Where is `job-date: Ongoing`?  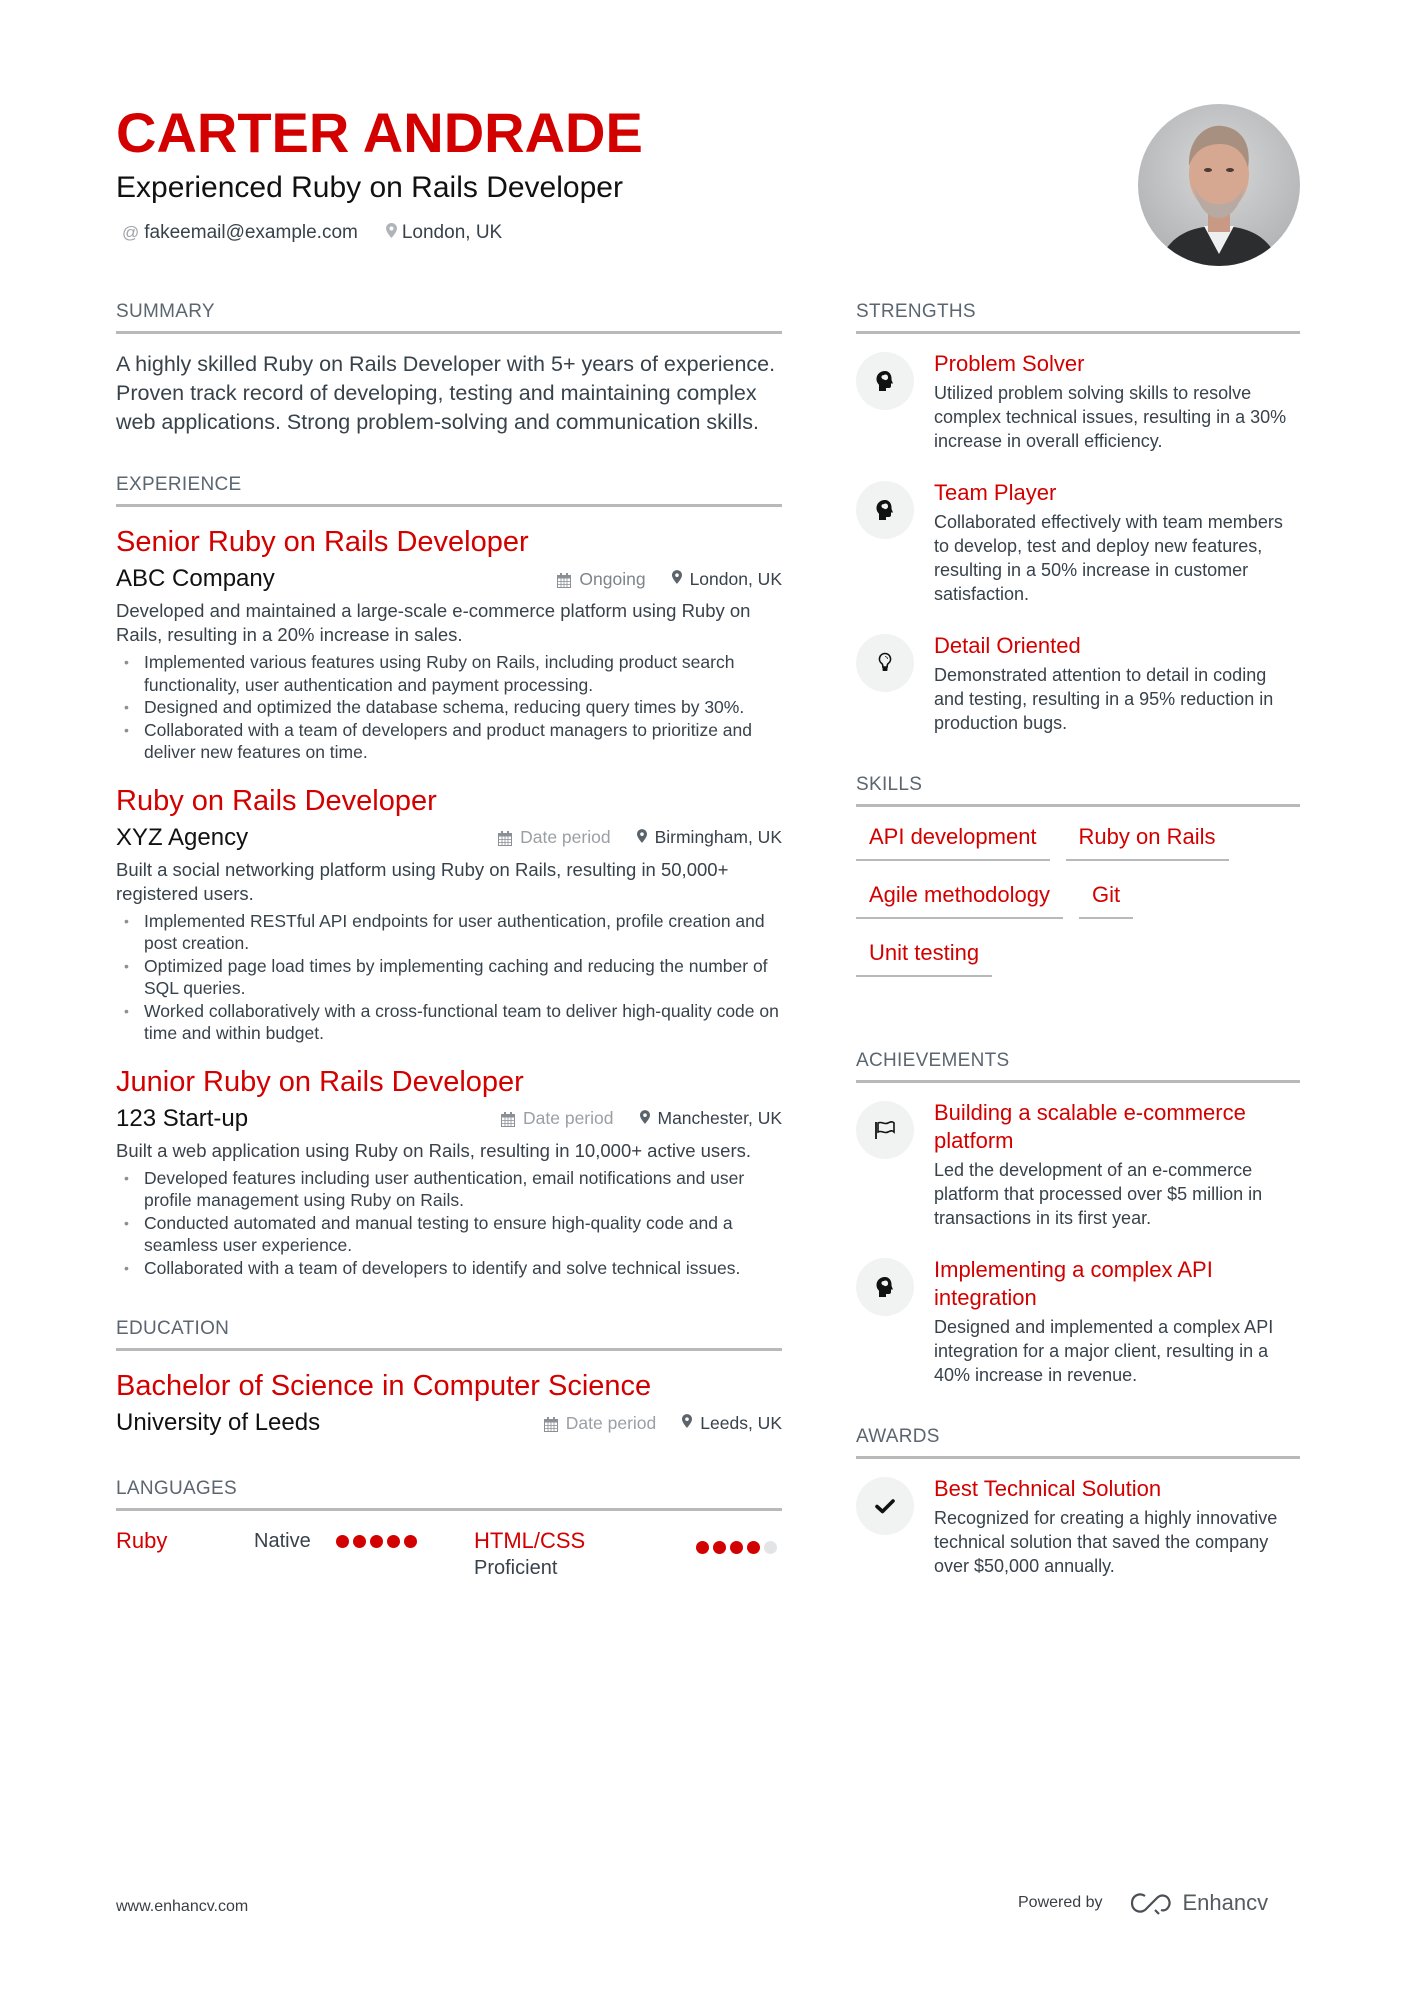 job-date: Ongoing is located at coordinates (601, 579).